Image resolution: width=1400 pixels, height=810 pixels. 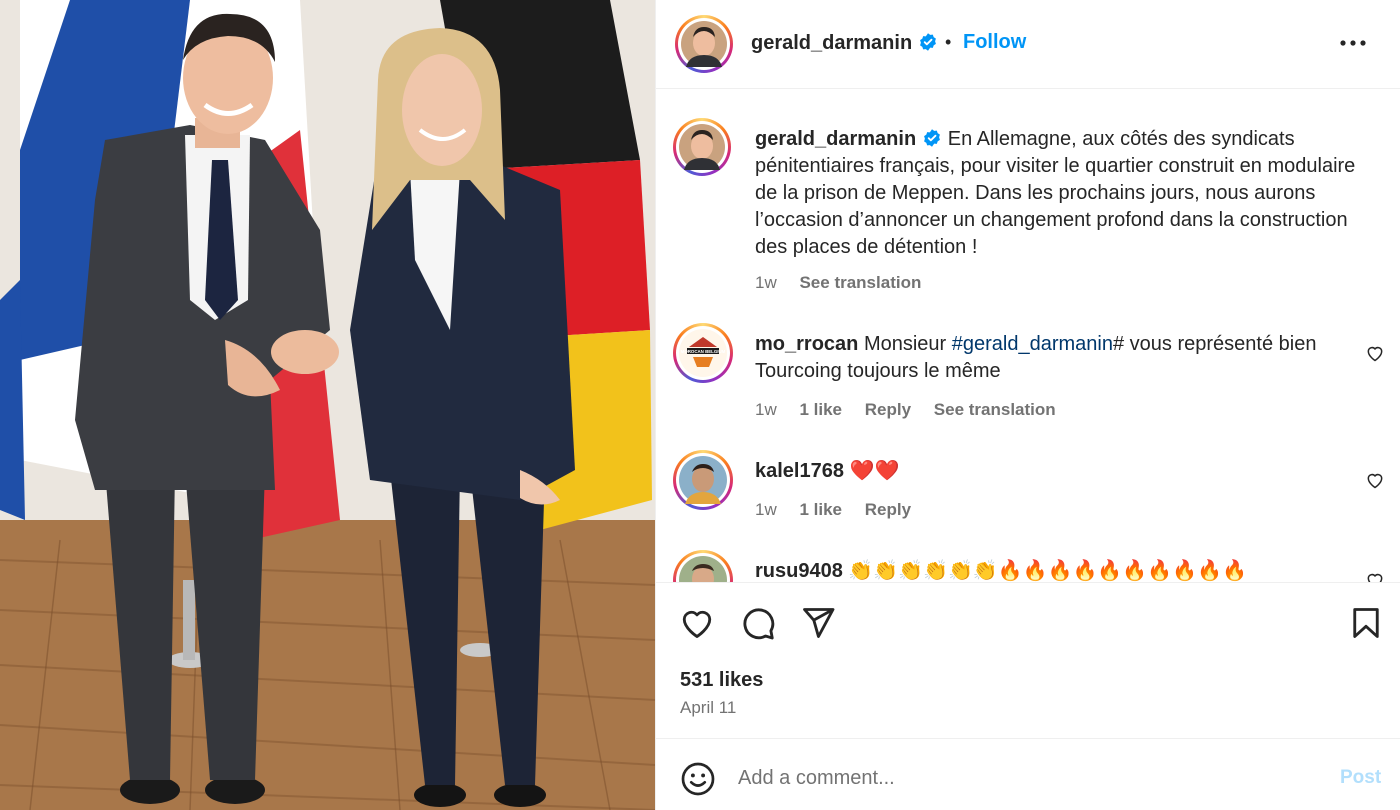 What do you see at coordinates (758, 623) in the screenshot?
I see `comment-icon` at bounding box center [758, 623].